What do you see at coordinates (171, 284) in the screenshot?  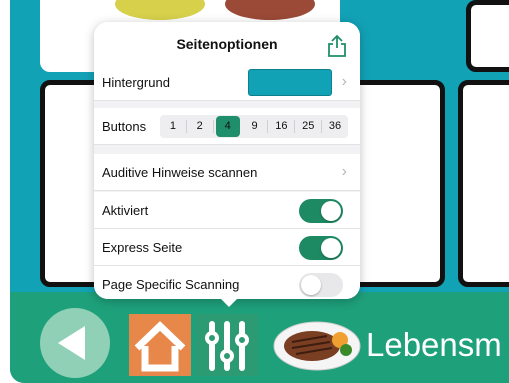 I see `page-scanning-label: Page Specific Scanning` at bounding box center [171, 284].